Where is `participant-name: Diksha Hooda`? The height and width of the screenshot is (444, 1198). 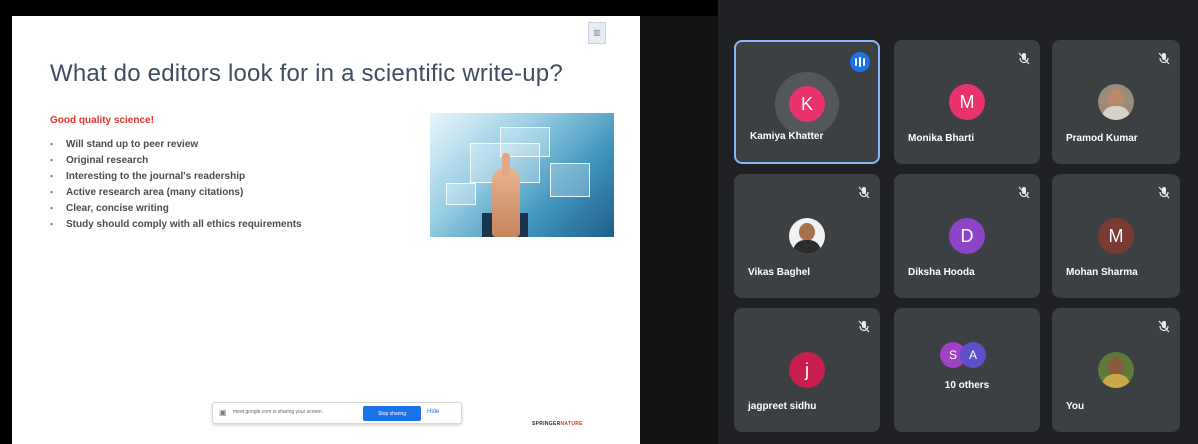
participant-name: Diksha Hooda is located at coordinates (941, 272).